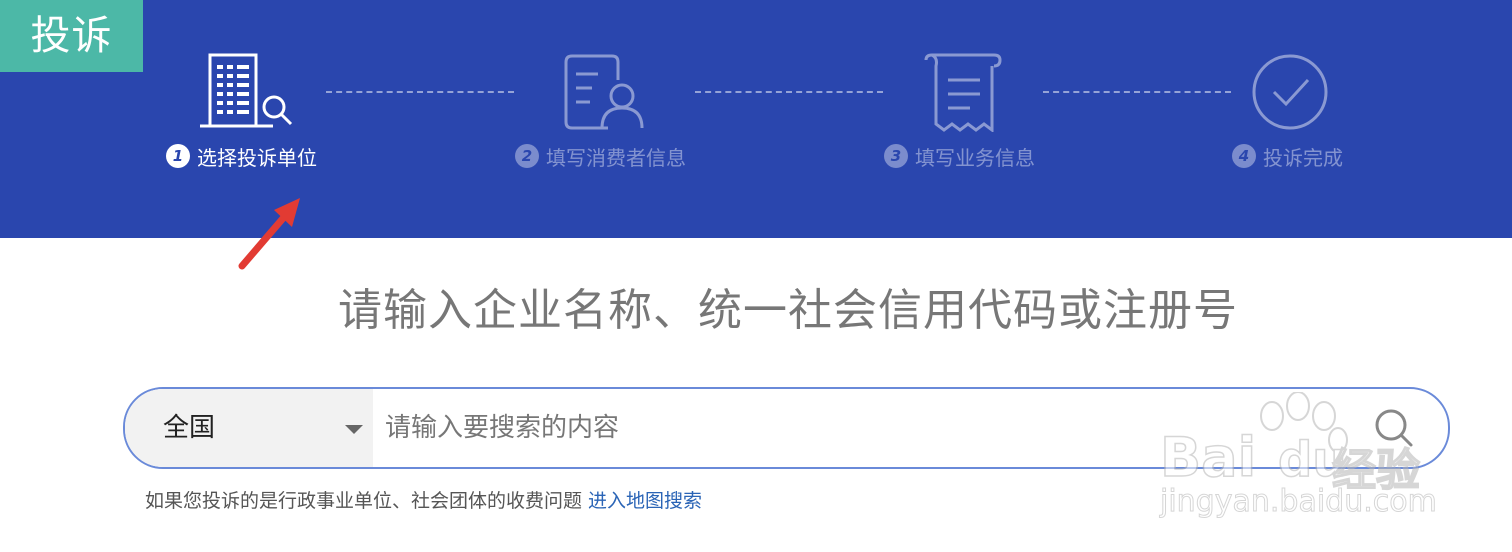 The width and height of the screenshot is (1512, 552). Describe the element at coordinates (247, 92) in the screenshot. I see `building-search-icon` at that location.